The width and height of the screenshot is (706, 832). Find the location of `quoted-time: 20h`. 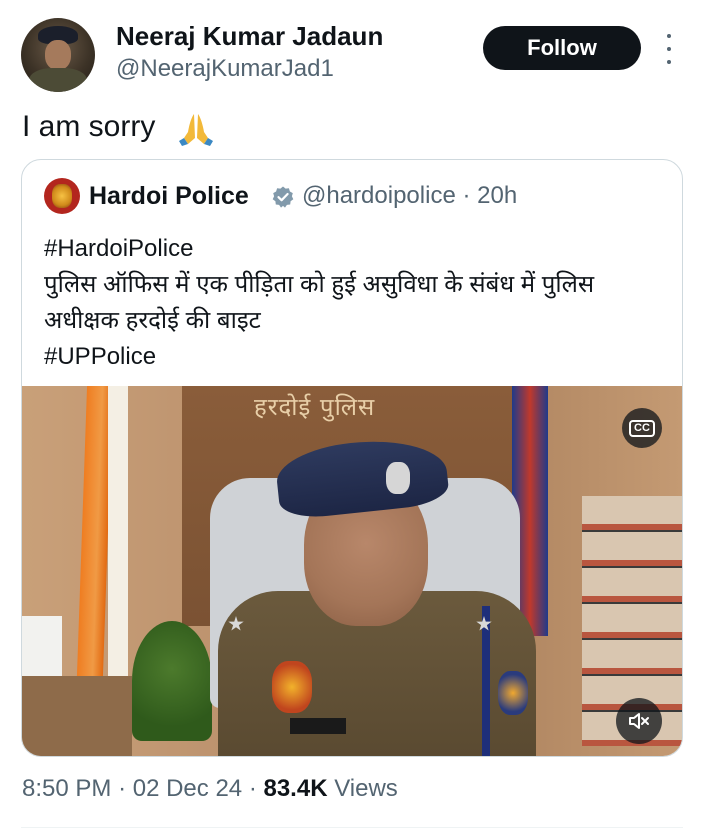

quoted-time: 20h is located at coordinates (497, 195).